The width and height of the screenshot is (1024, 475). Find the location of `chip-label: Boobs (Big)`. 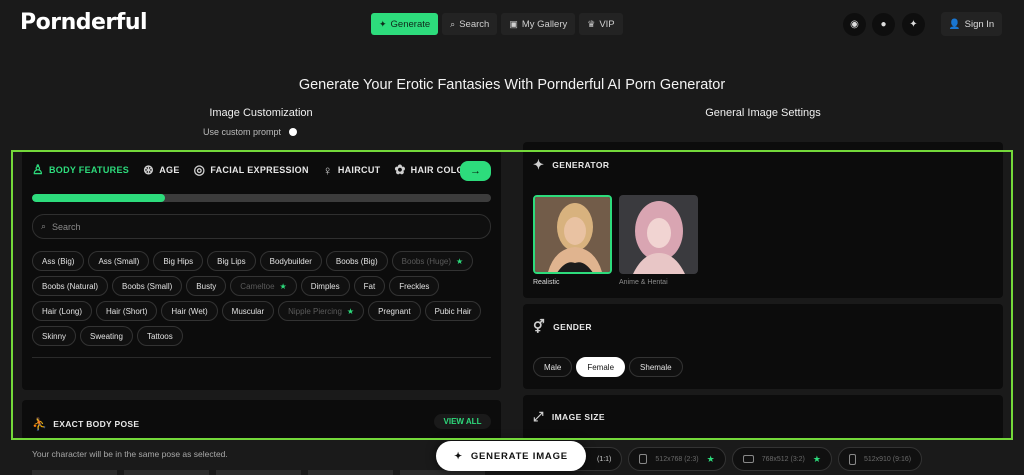

chip-label: Boobs (Big) is located at coordinates (356, 261).